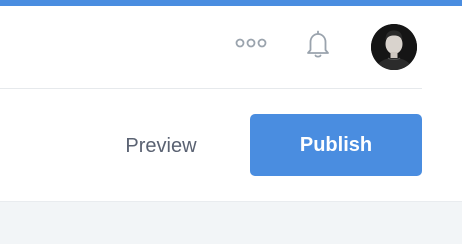  I want to click on more-horizontal-icon, so click(251, 44).